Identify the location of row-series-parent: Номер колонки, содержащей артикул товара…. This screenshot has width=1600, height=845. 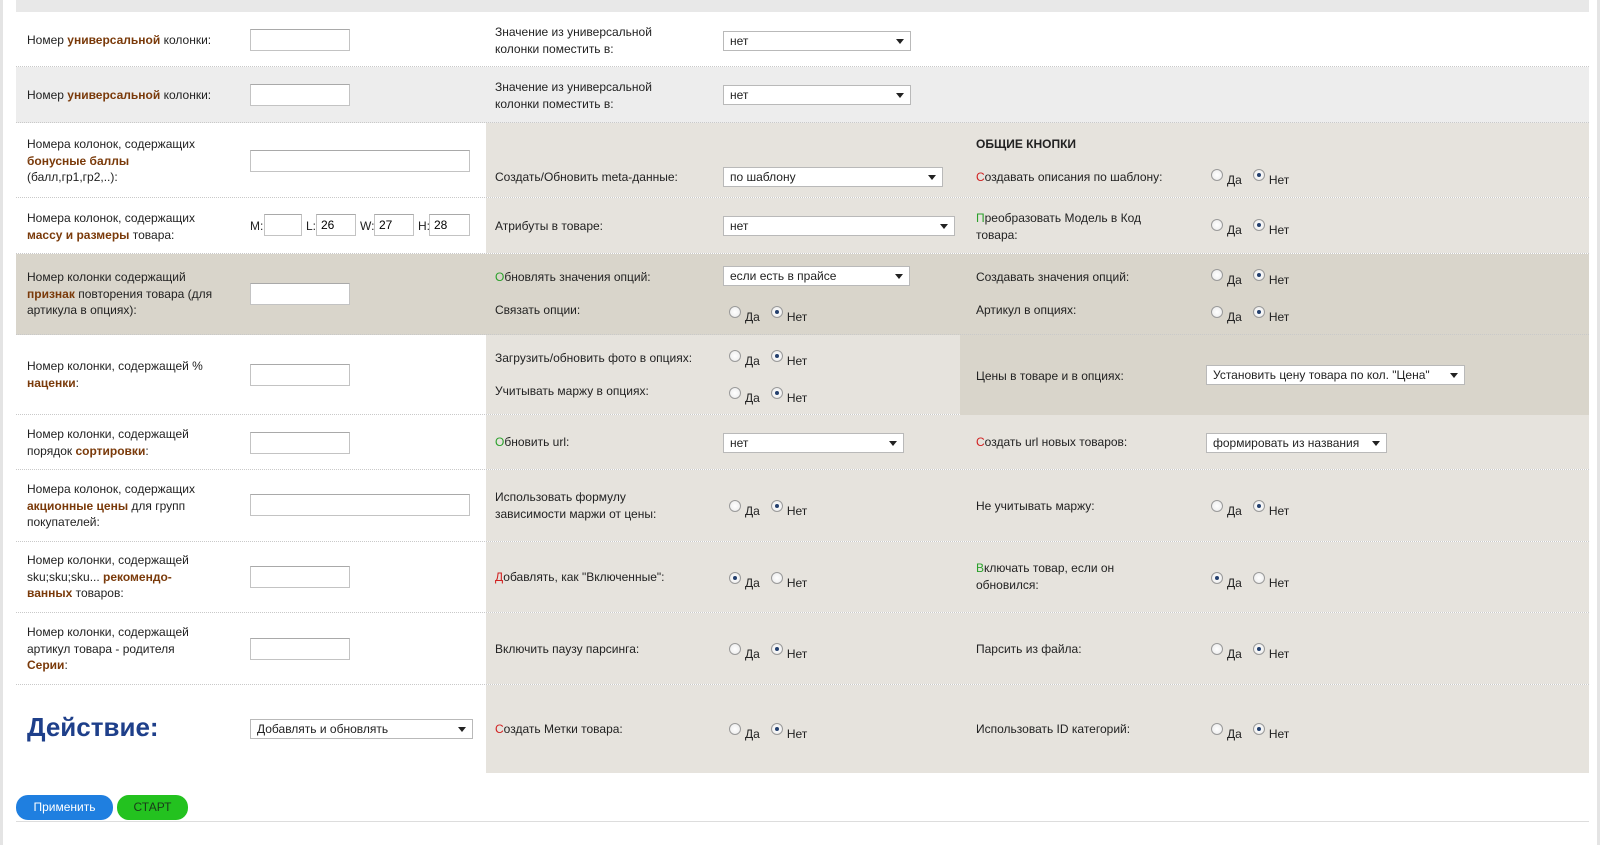
(802, 649).